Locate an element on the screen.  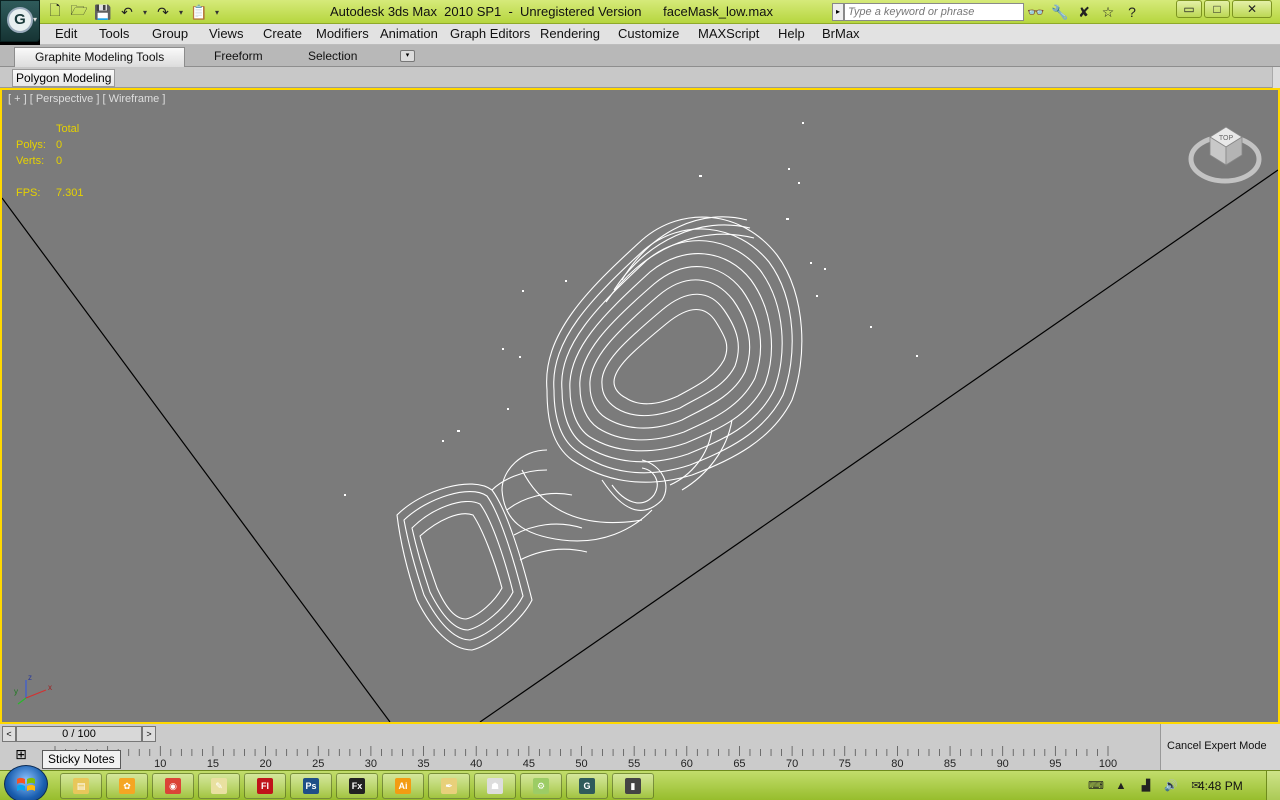
chrome-icon: ◉ is located at coordinates (173, 786).